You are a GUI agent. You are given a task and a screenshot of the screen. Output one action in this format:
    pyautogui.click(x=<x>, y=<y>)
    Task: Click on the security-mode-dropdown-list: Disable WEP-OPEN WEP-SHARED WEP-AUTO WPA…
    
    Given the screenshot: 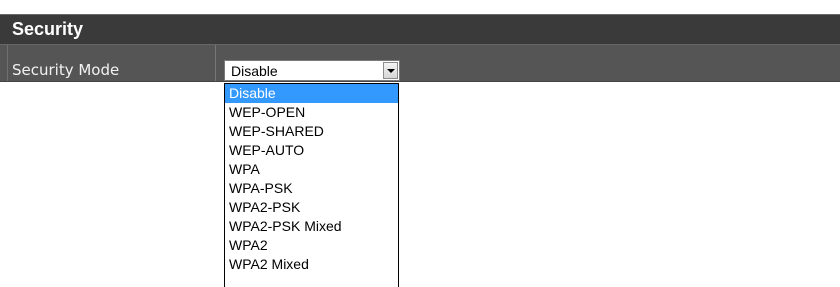 What is the action you would take?
    pyautogui.click(x=311, y=185)
    